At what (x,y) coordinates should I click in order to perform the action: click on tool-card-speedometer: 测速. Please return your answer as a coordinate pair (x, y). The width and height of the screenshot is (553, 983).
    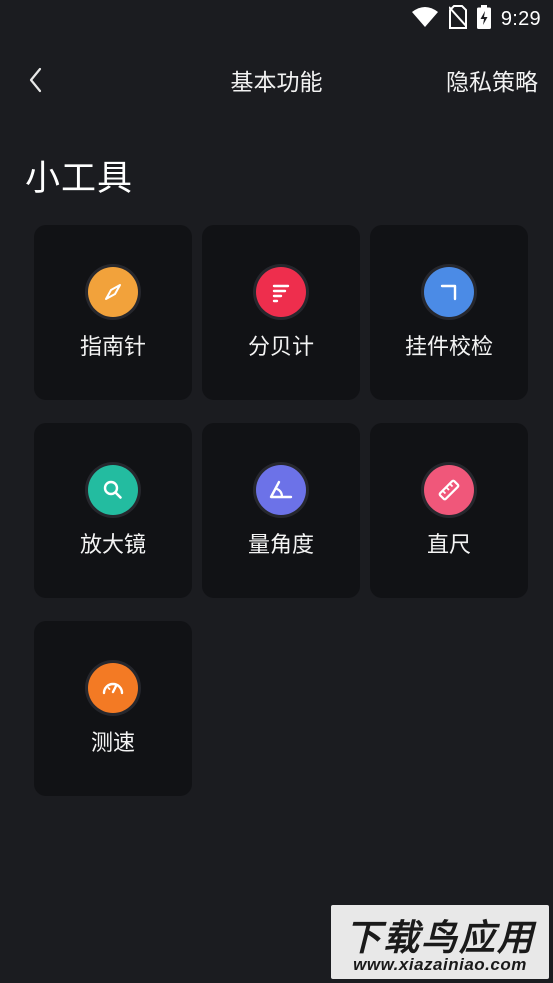
    Looking at the image, I should click on (113, 708).